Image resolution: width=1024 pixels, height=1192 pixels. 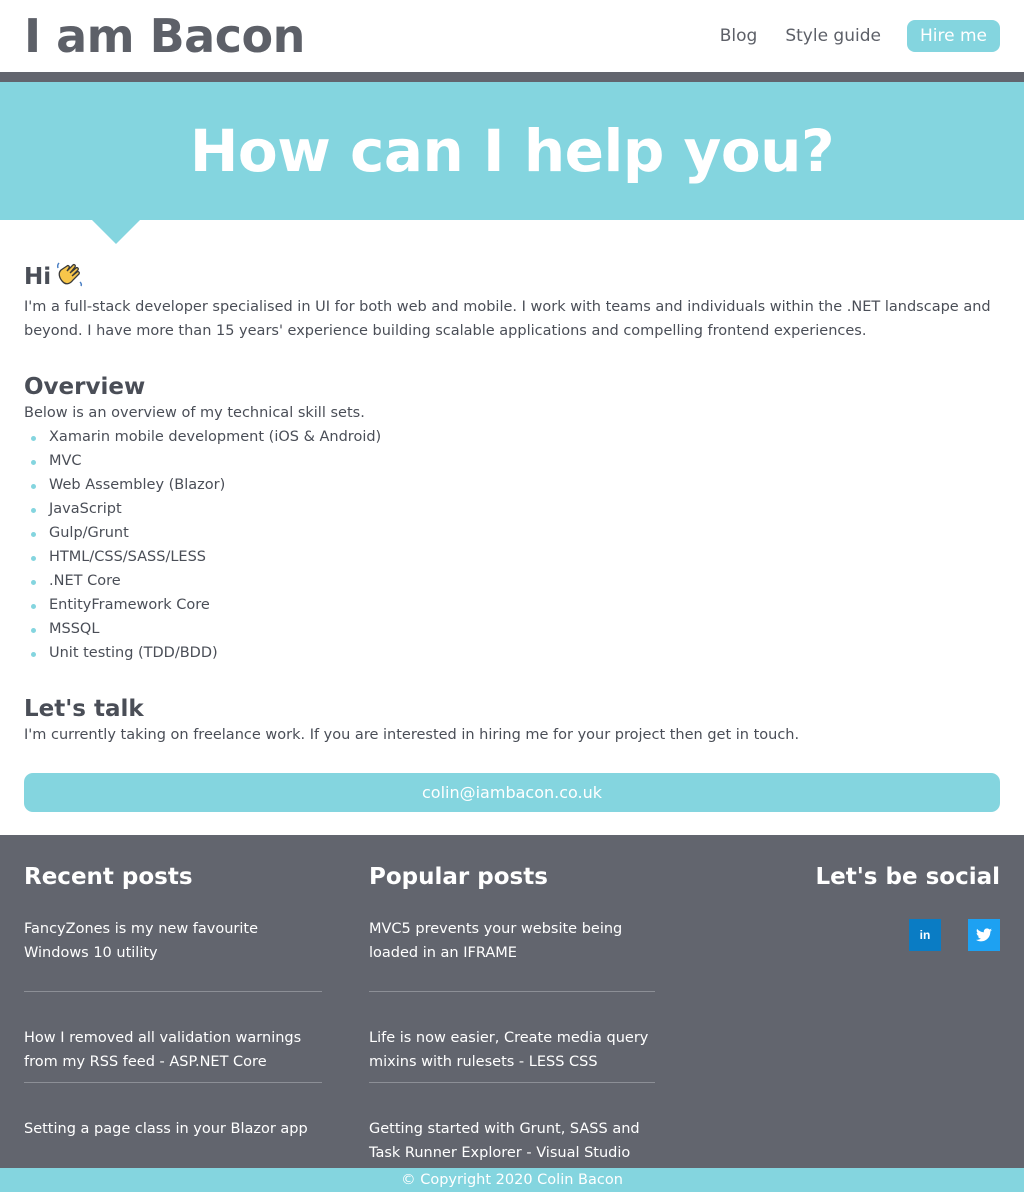 What do you see at coordinates (108, 877) in the screenshot?
I see `recent-posts-heading: Recent posts` at bounding box center [108, 877].